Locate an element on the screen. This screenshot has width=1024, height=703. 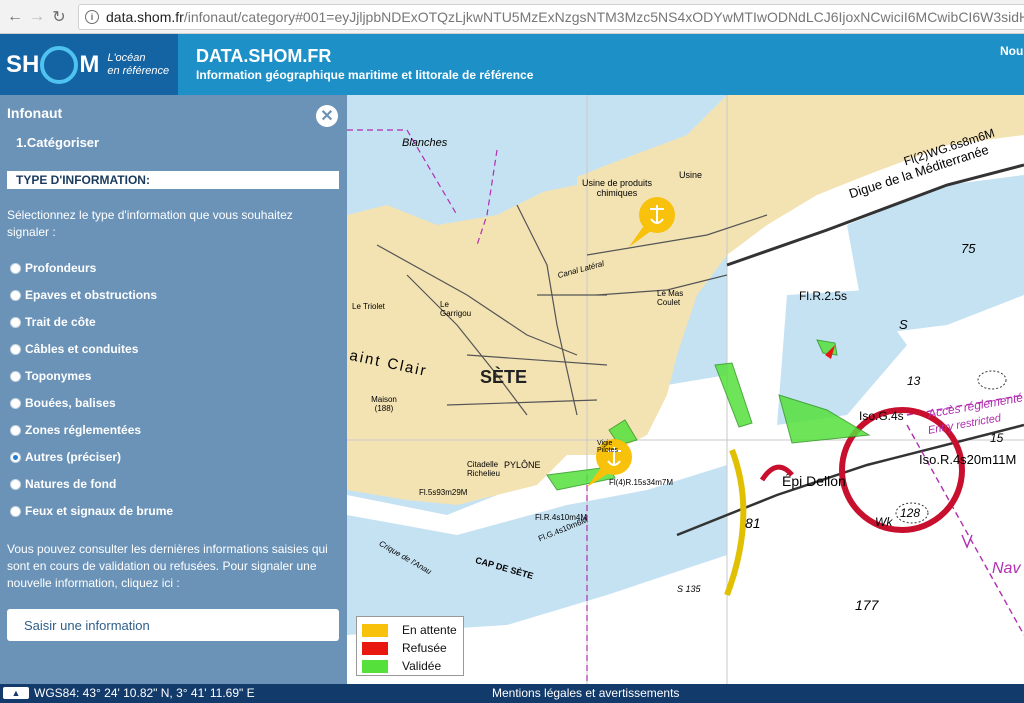
radio-label: Trait de côte is located at coordinates (60, 322).